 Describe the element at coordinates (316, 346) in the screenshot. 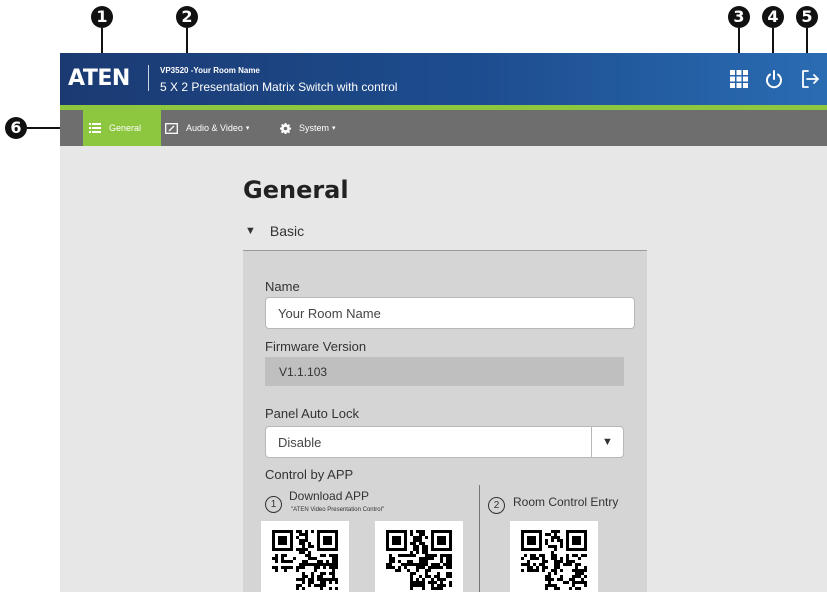

I see `firmware-label: Firmware Version` at that location.